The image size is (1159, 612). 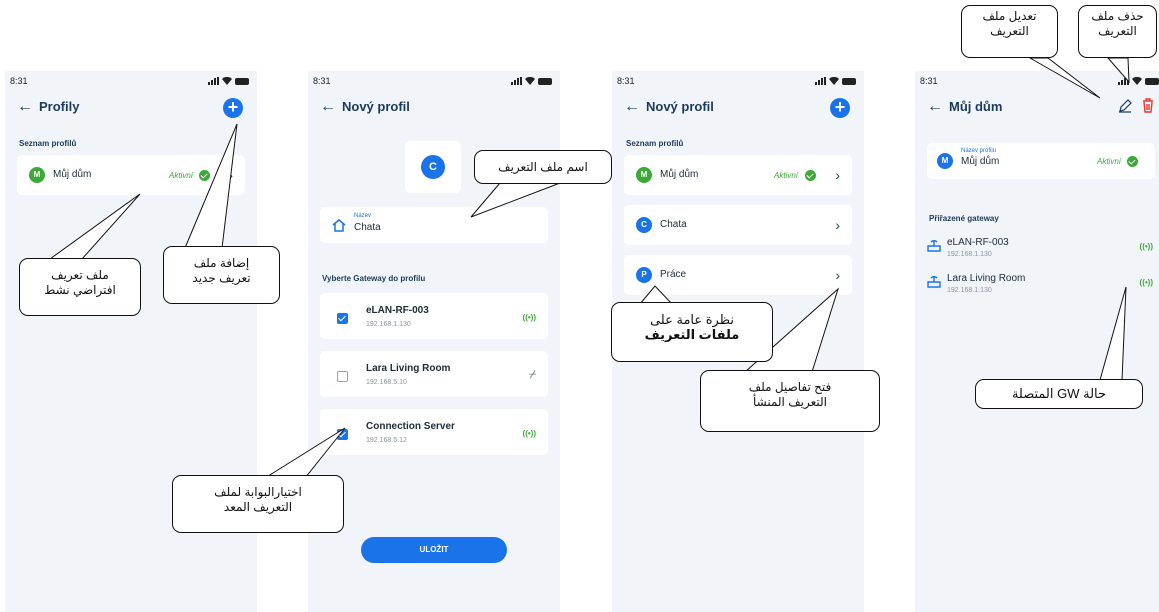 I want to click on pointer-add-new, so click(x=211, y=186).